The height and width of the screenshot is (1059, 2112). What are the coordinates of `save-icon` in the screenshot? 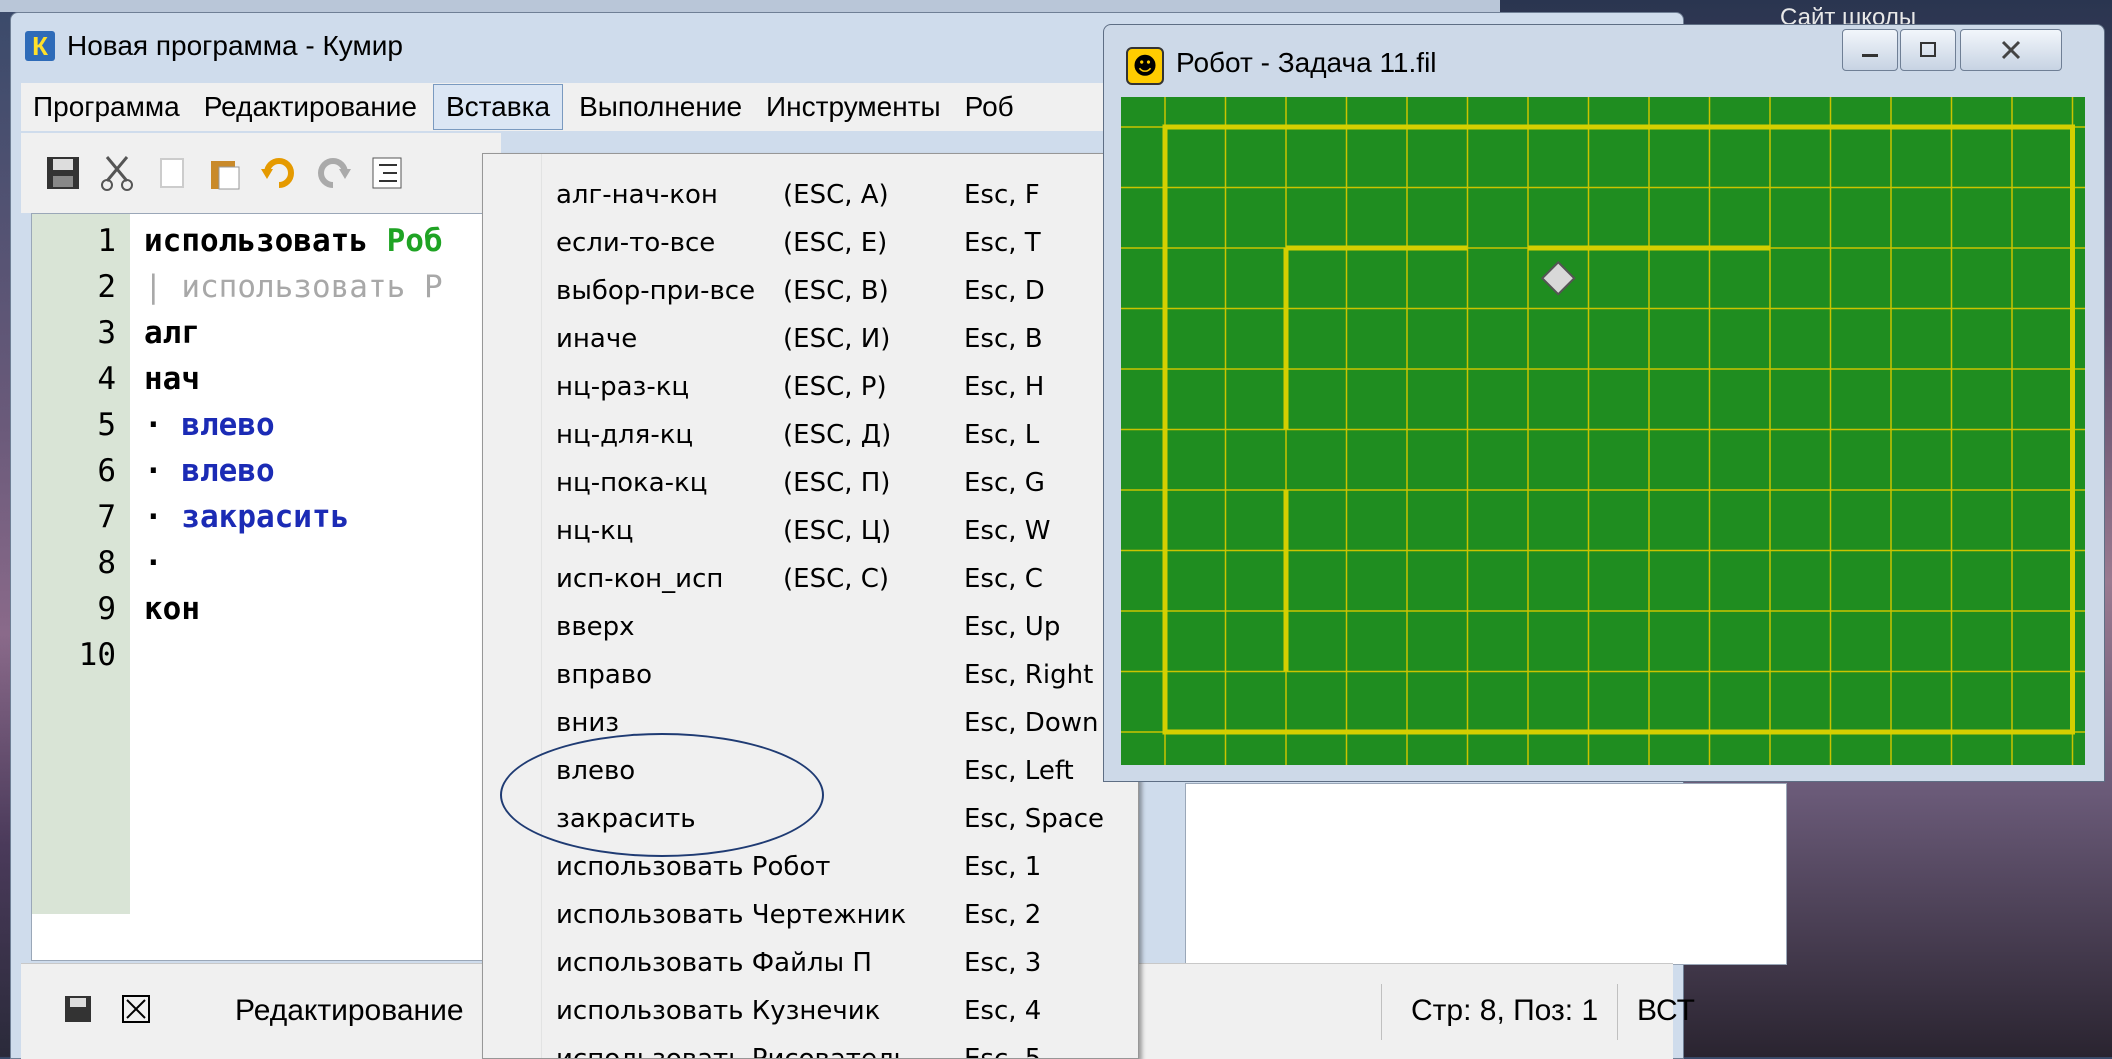 It's located at (63, 173).